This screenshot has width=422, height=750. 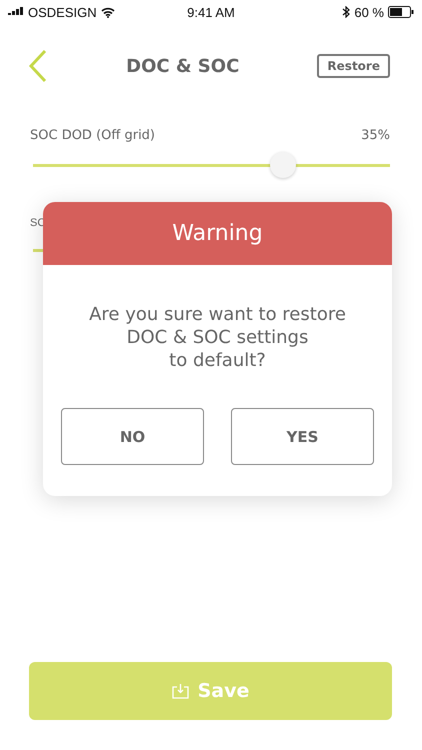 I want to click on wifi-icon, so click(x=107, y=12).